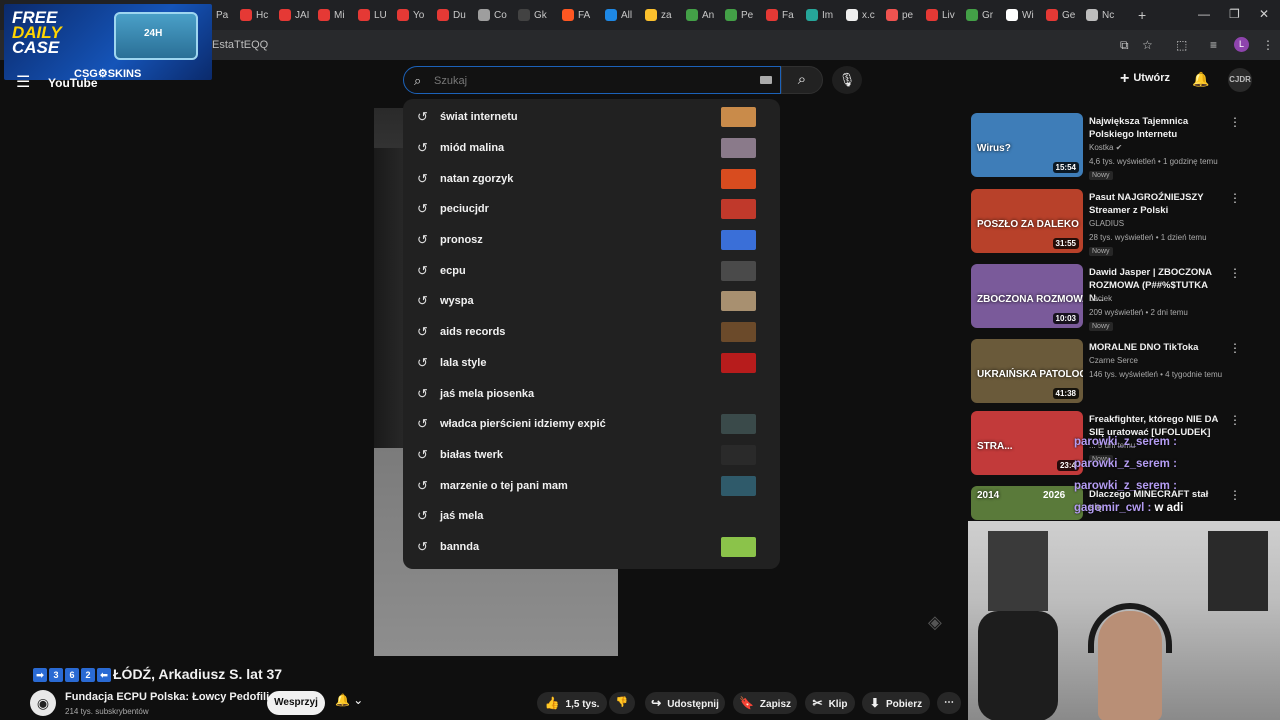  What do you see at coordinates (262, 15) in the screenshot?
I see `tab-label: Hc` at bounding box center [262, 15].